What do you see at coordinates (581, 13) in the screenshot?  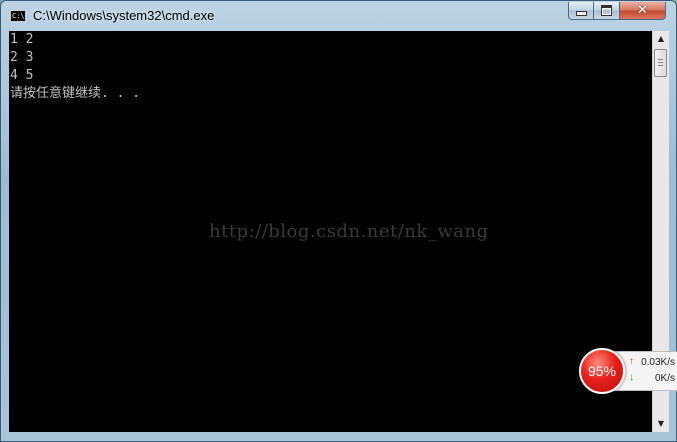 I see `minimize-icon` at bounding box center [581, 13].